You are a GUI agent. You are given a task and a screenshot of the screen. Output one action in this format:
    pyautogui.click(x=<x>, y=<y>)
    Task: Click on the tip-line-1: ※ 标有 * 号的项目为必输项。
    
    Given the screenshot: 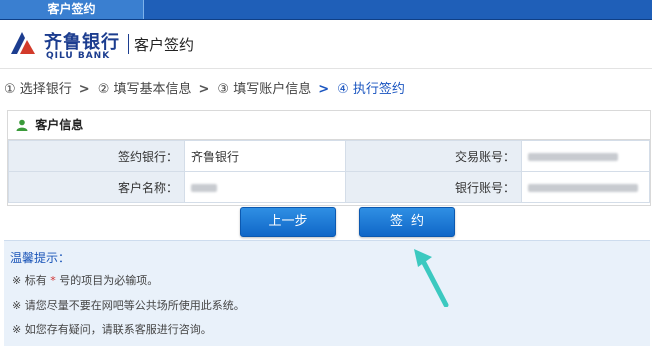 What is the action you would take?
    pyautogui.click(x=85, y=280)
    